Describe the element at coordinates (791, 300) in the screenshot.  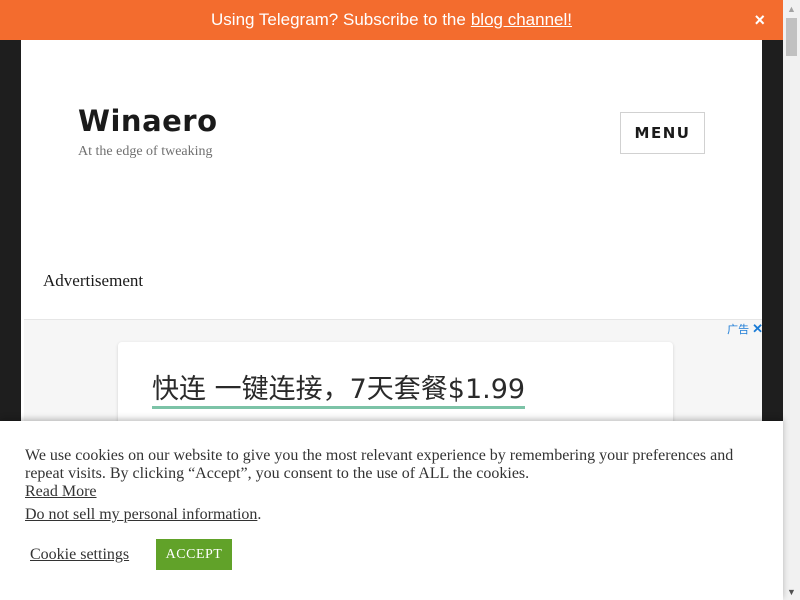
I see `scrollbar: ▲ ▼` at that location.